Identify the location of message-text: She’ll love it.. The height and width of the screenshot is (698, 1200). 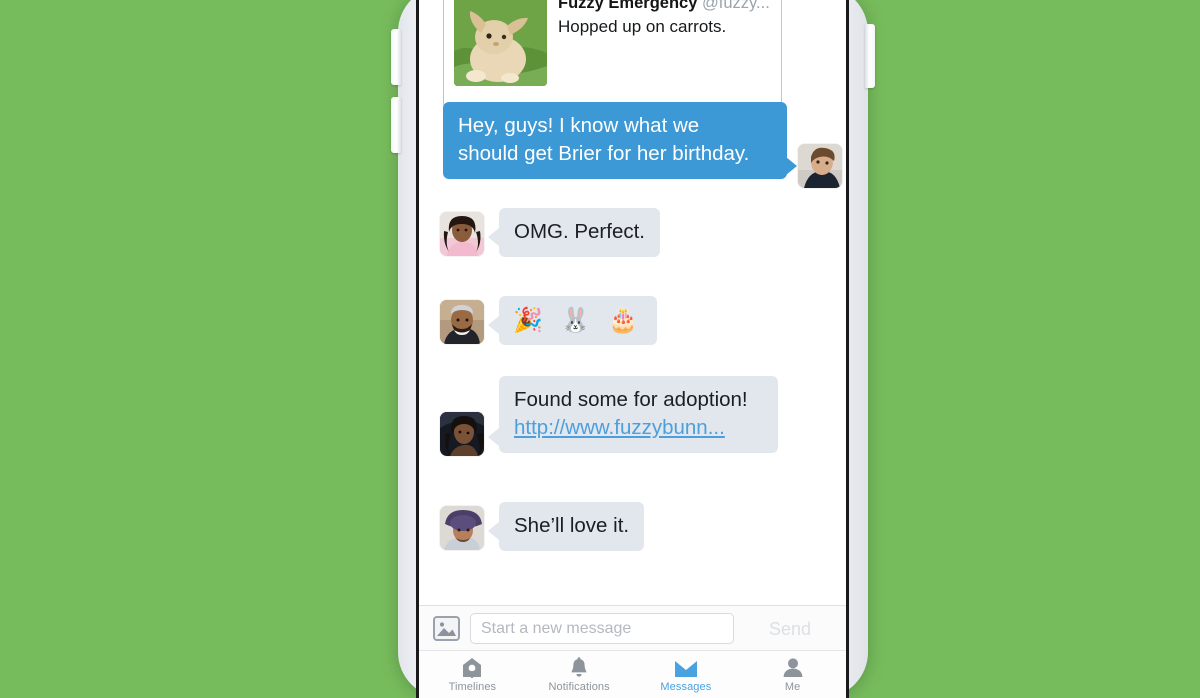
(572, 525).